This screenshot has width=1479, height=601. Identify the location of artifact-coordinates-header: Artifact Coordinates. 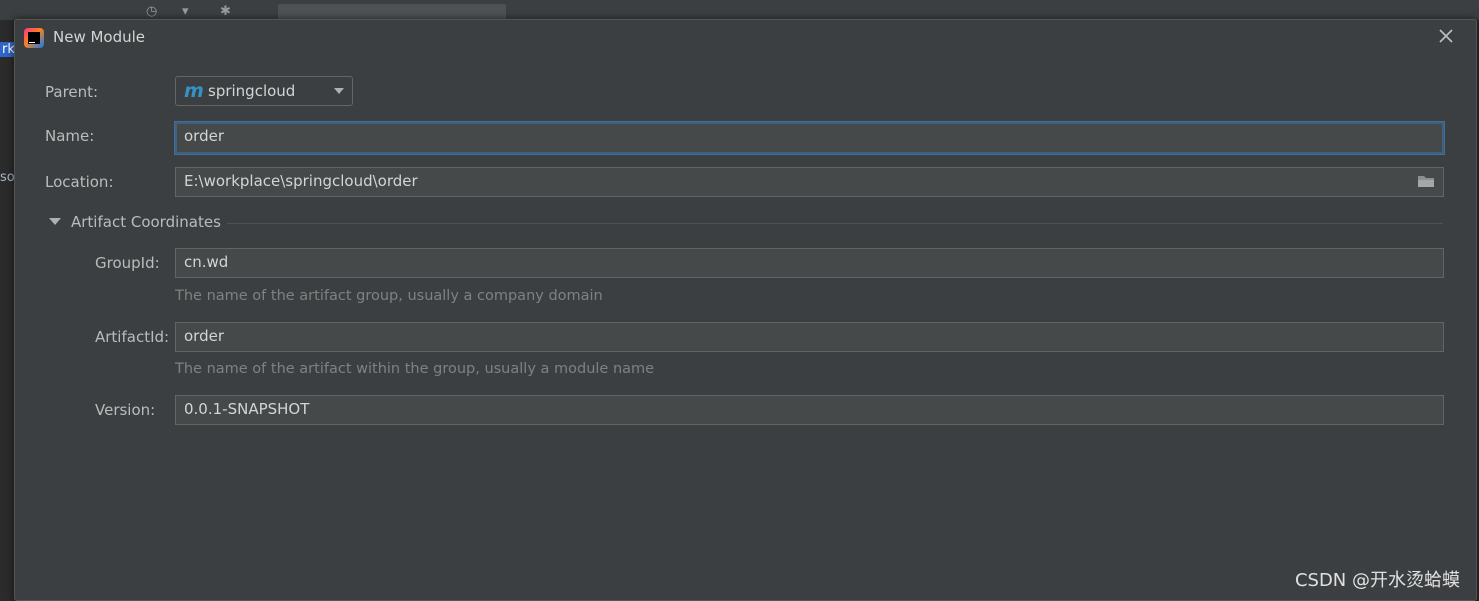
(146, 222).